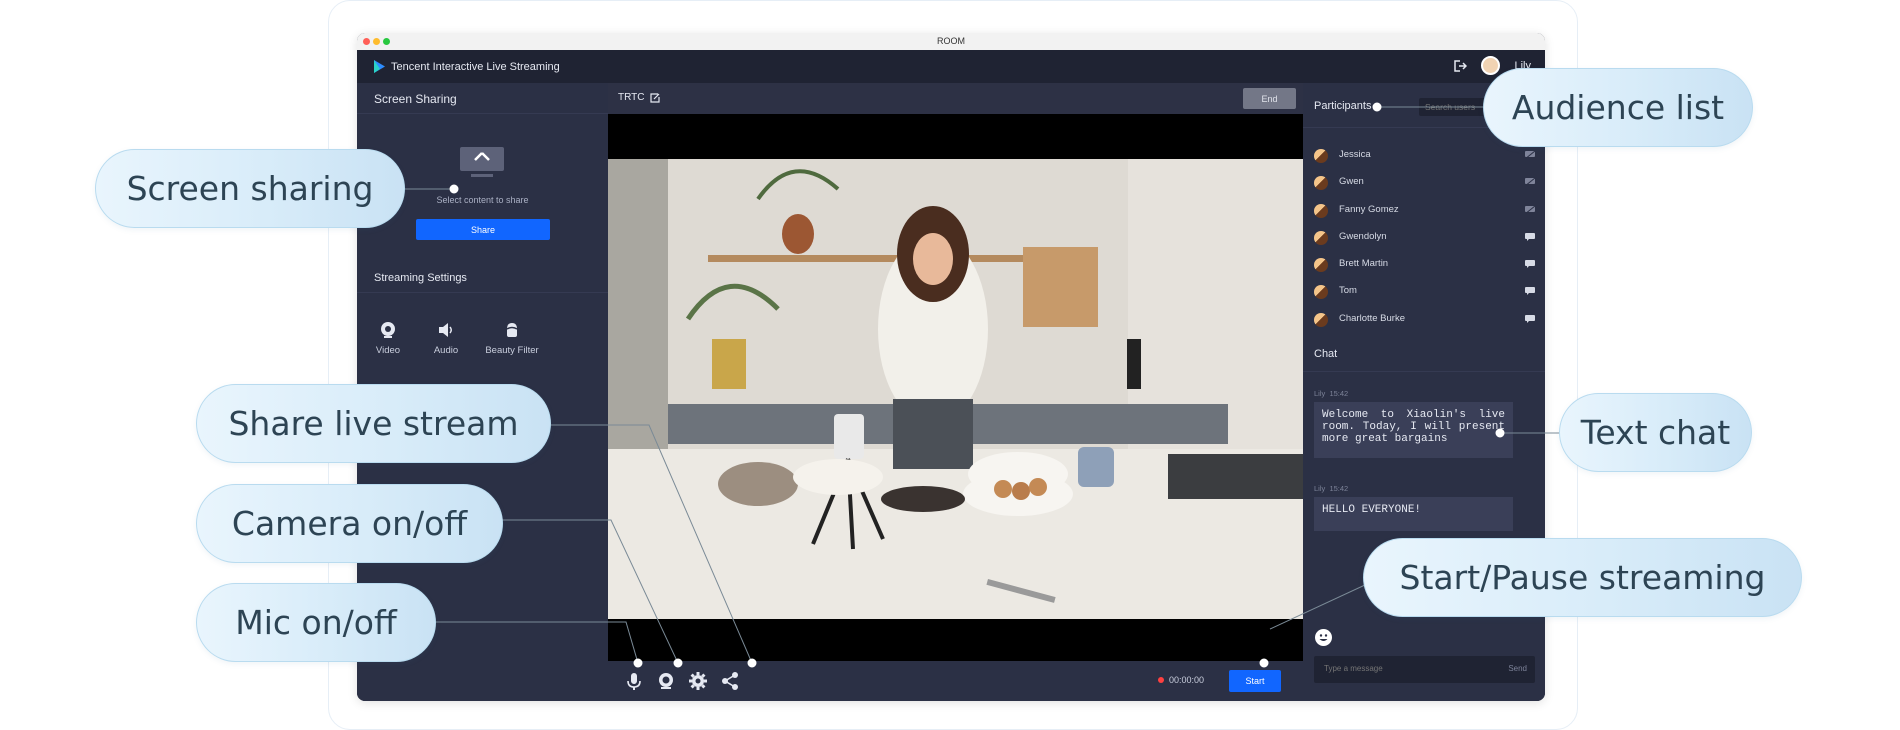  I want to click on callout-camera: Camera on/off, so click(349, 523).